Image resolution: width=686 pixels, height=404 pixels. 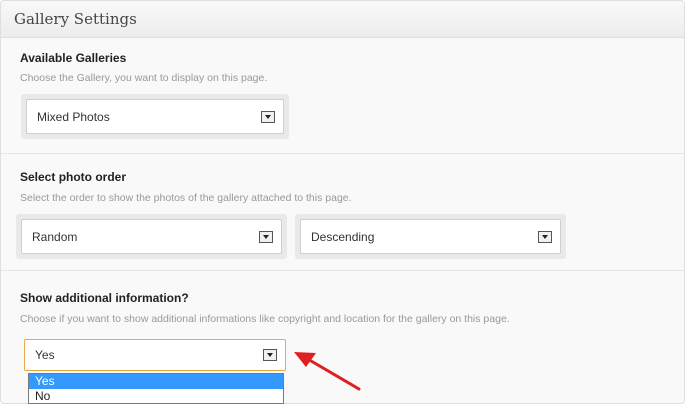 What do you see at coordinates (55, 236) in the screenshot?
I see `order-select-value: Random` at bounding box center [55, 236].